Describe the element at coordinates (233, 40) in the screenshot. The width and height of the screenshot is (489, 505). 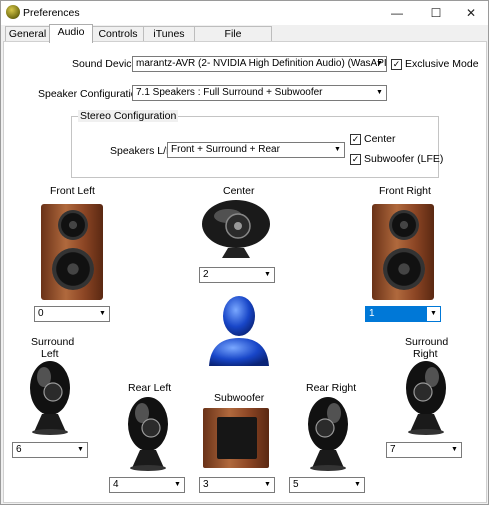
I see `tab-file-associations: File Associations` at that location.